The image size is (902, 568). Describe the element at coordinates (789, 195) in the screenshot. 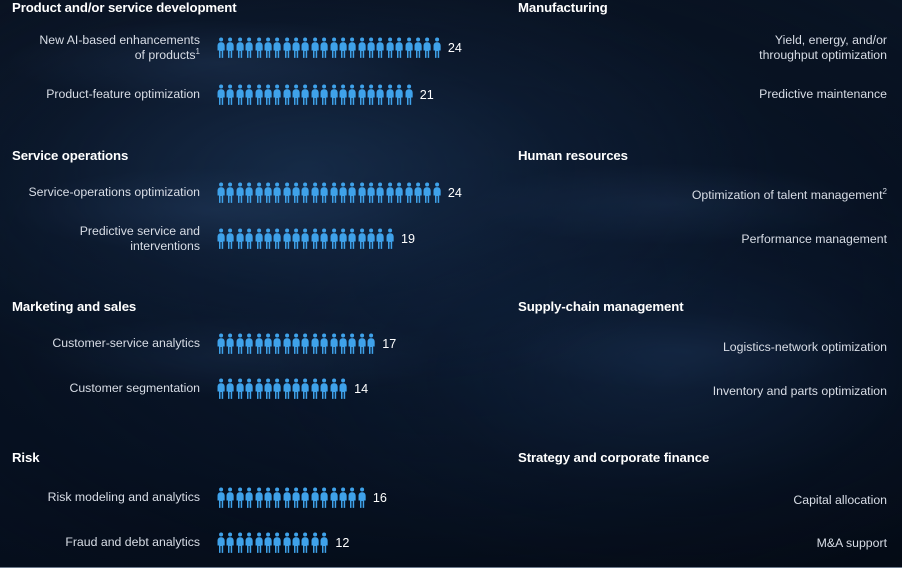

I see `row-label: Optimization of talent management2` at that location.